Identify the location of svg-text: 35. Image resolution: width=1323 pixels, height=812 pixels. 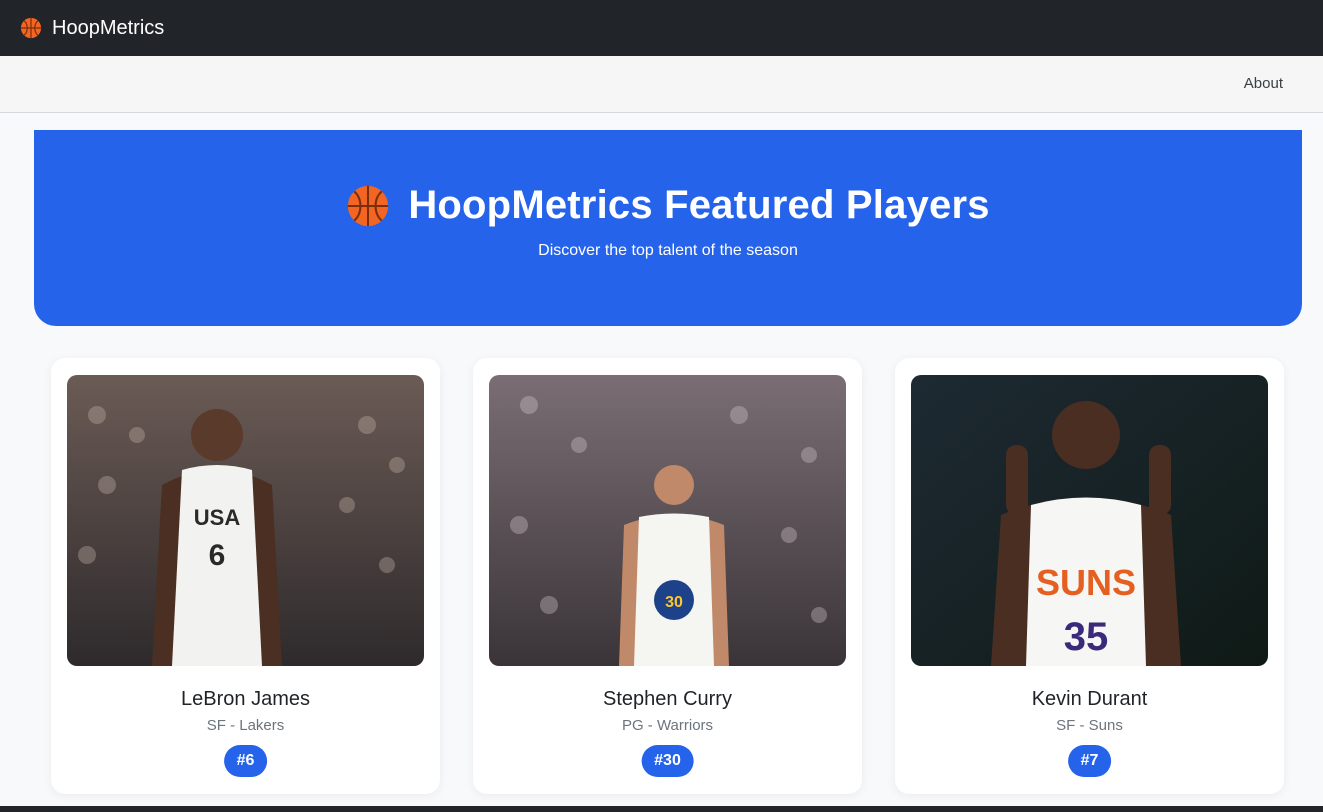
(1086, 637).